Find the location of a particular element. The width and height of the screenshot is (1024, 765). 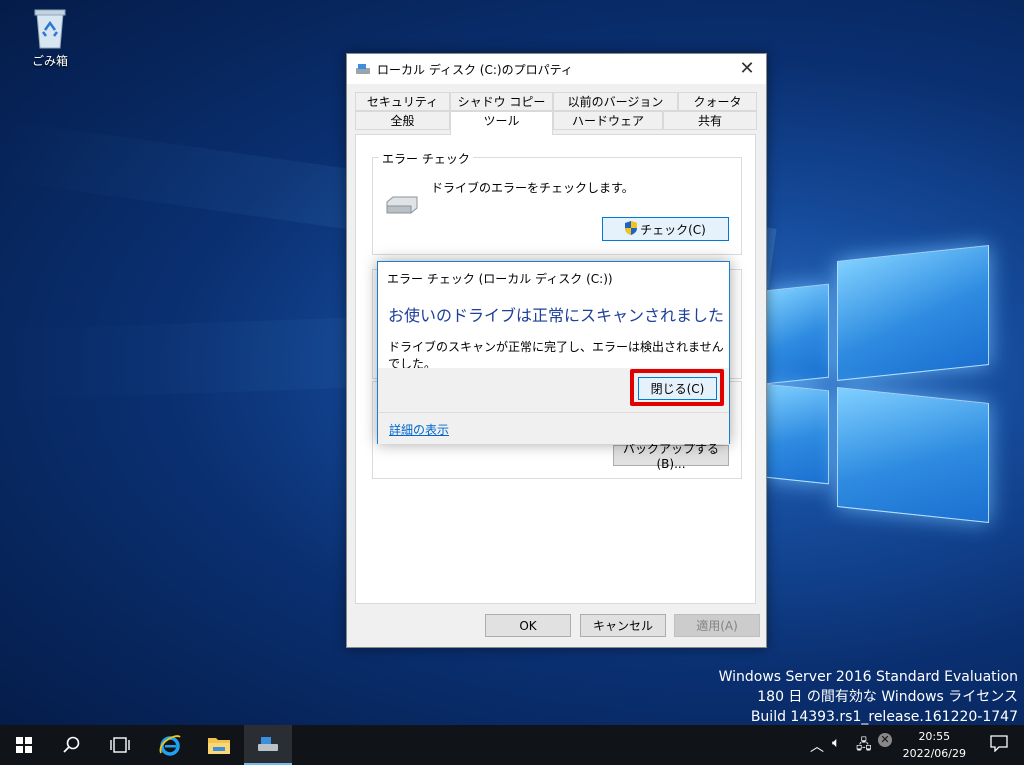

ok-button: OK is located at coordinates (528, 625).